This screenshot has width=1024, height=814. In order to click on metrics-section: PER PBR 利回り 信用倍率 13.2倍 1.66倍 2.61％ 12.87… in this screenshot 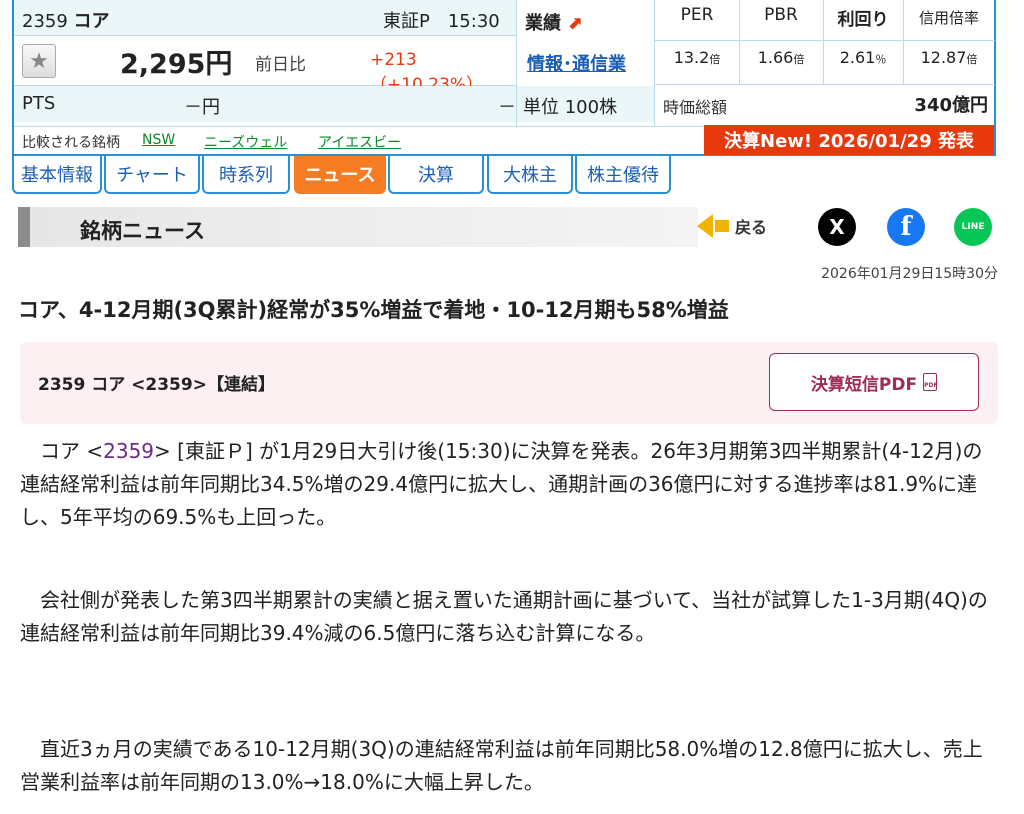, I will do `click(824, 63)`.